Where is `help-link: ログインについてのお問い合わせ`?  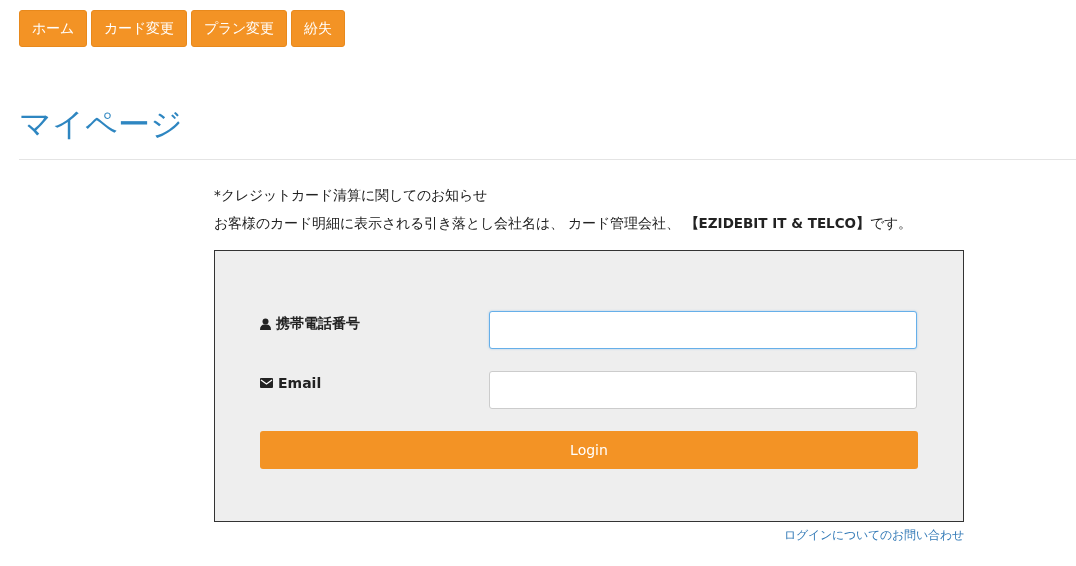
help-link: ログインについてのお問い合わせ is located at coordinates (874, 535).